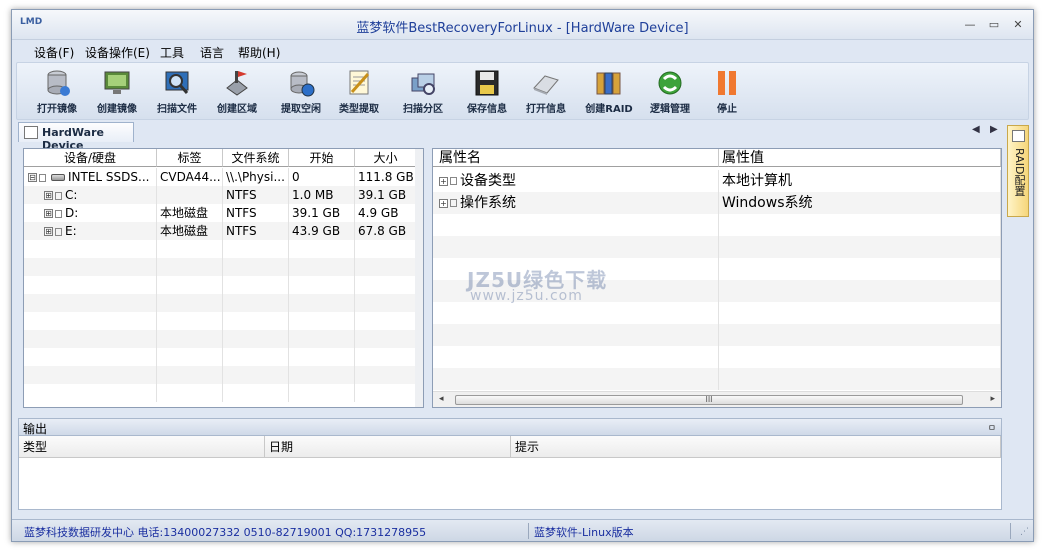 The height and width of the screenshot is (554, 1045). I want to click on open-info-button: 打开信息, so click(546, 92).